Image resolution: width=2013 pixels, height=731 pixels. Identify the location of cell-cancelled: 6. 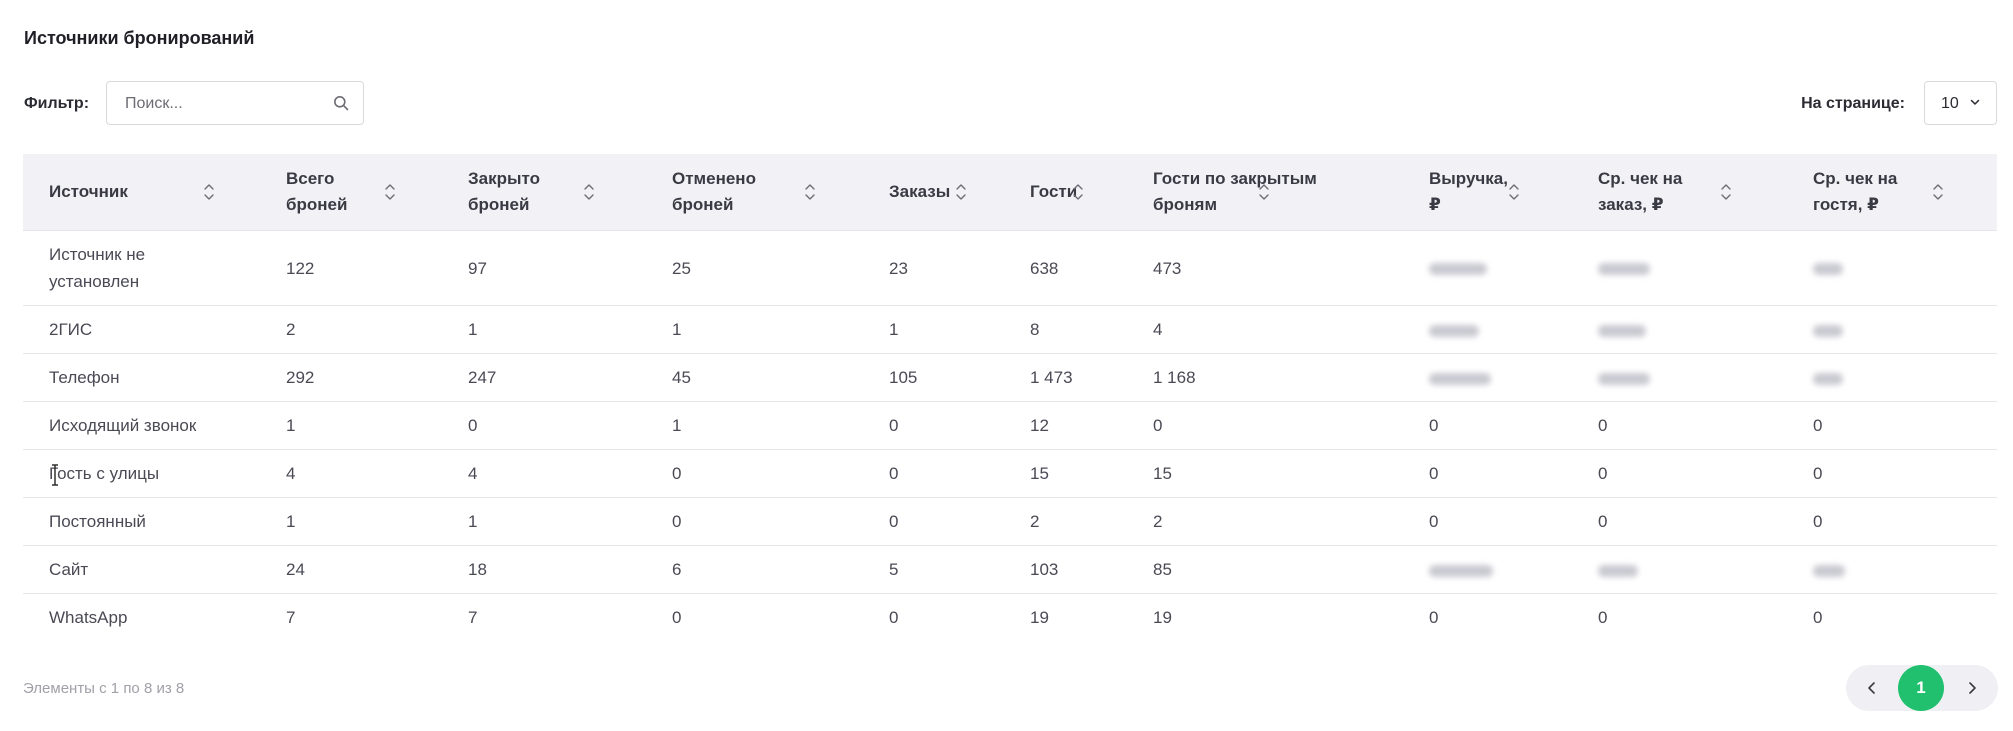
(754, 569).